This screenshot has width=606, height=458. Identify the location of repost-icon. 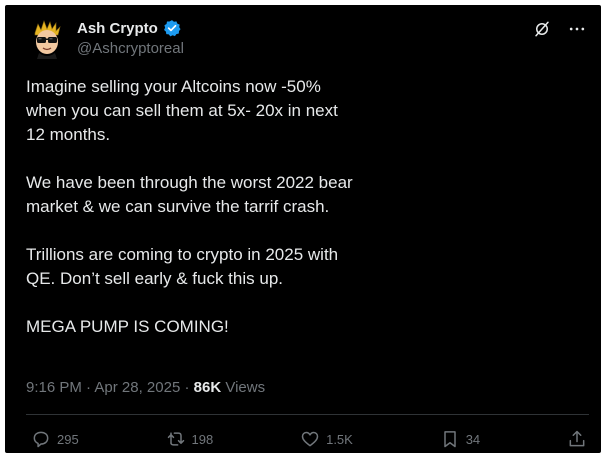
(175, 439).